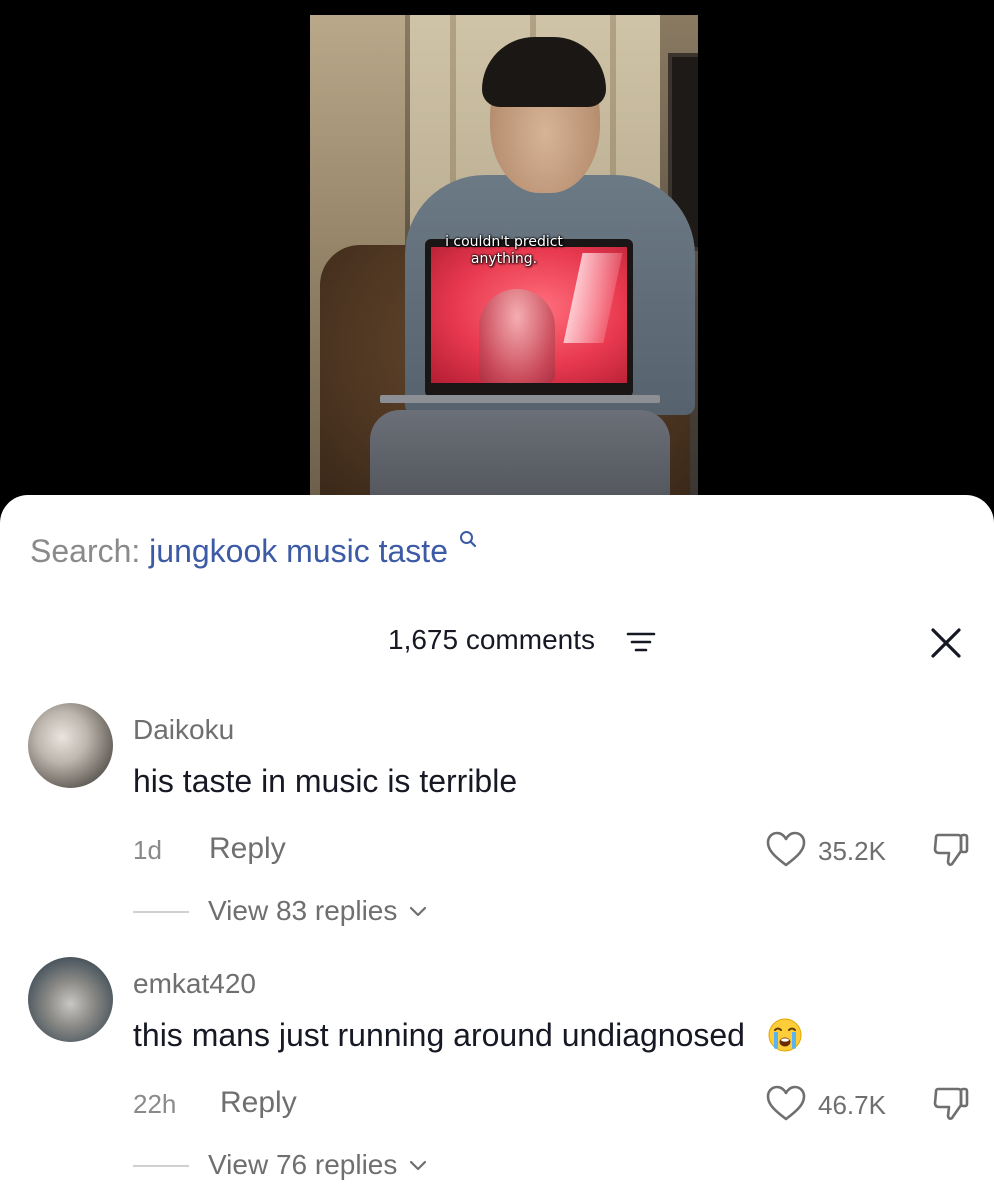  I want to click on search-query-link: jungkook music taste, so click(298, 551).